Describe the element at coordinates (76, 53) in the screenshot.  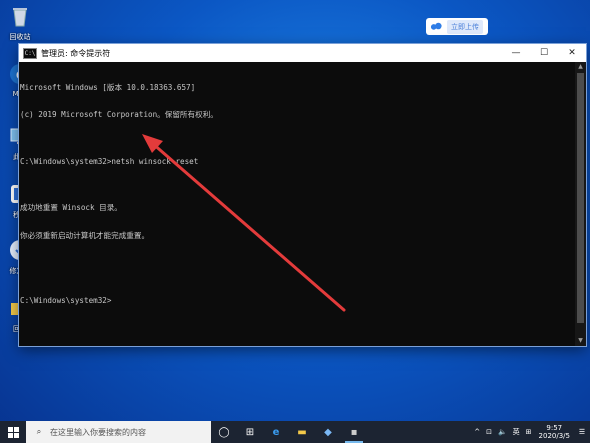
I see `window-title: 管理员: 命令提示符` at that location.